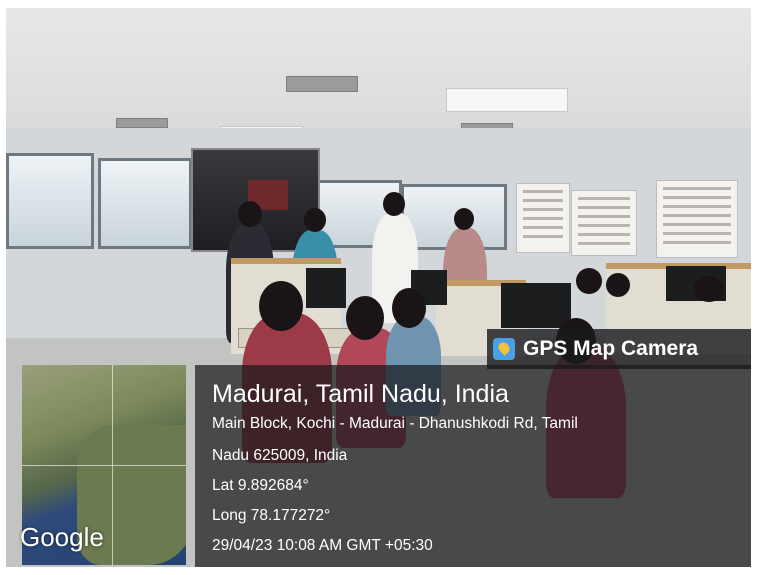 The width and height of the screenshot is (757, 575). I want to click on latitude: Lat 9.892684°, so click(260, 485).